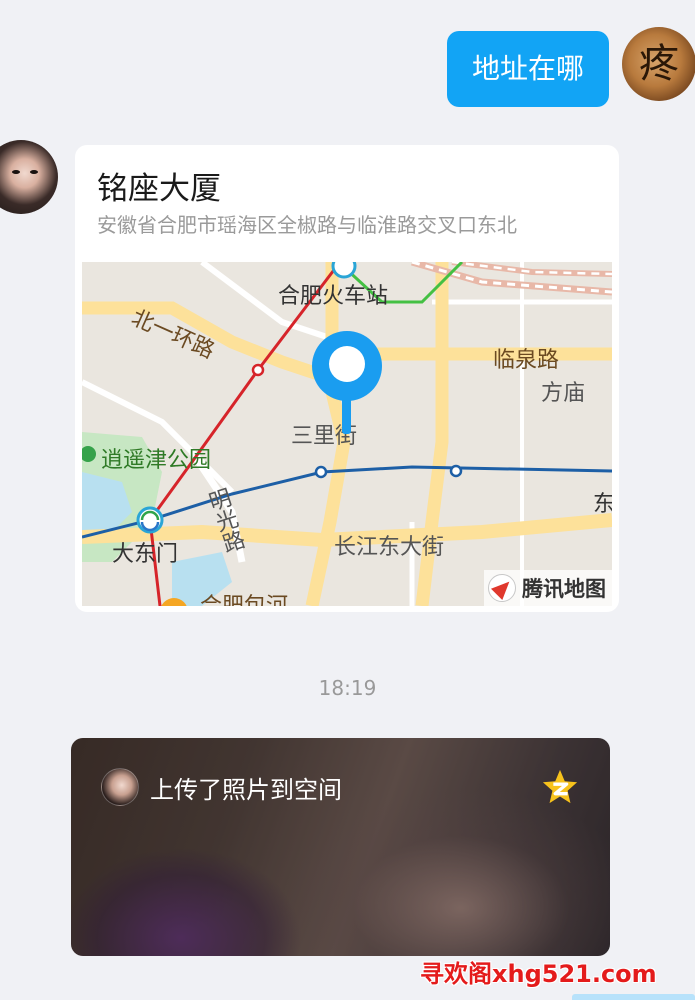 Image resolution: width=695 pixels, height=1000 pixels. I want to click on map-provider-name: 腾讯地图, so click(564, 589).